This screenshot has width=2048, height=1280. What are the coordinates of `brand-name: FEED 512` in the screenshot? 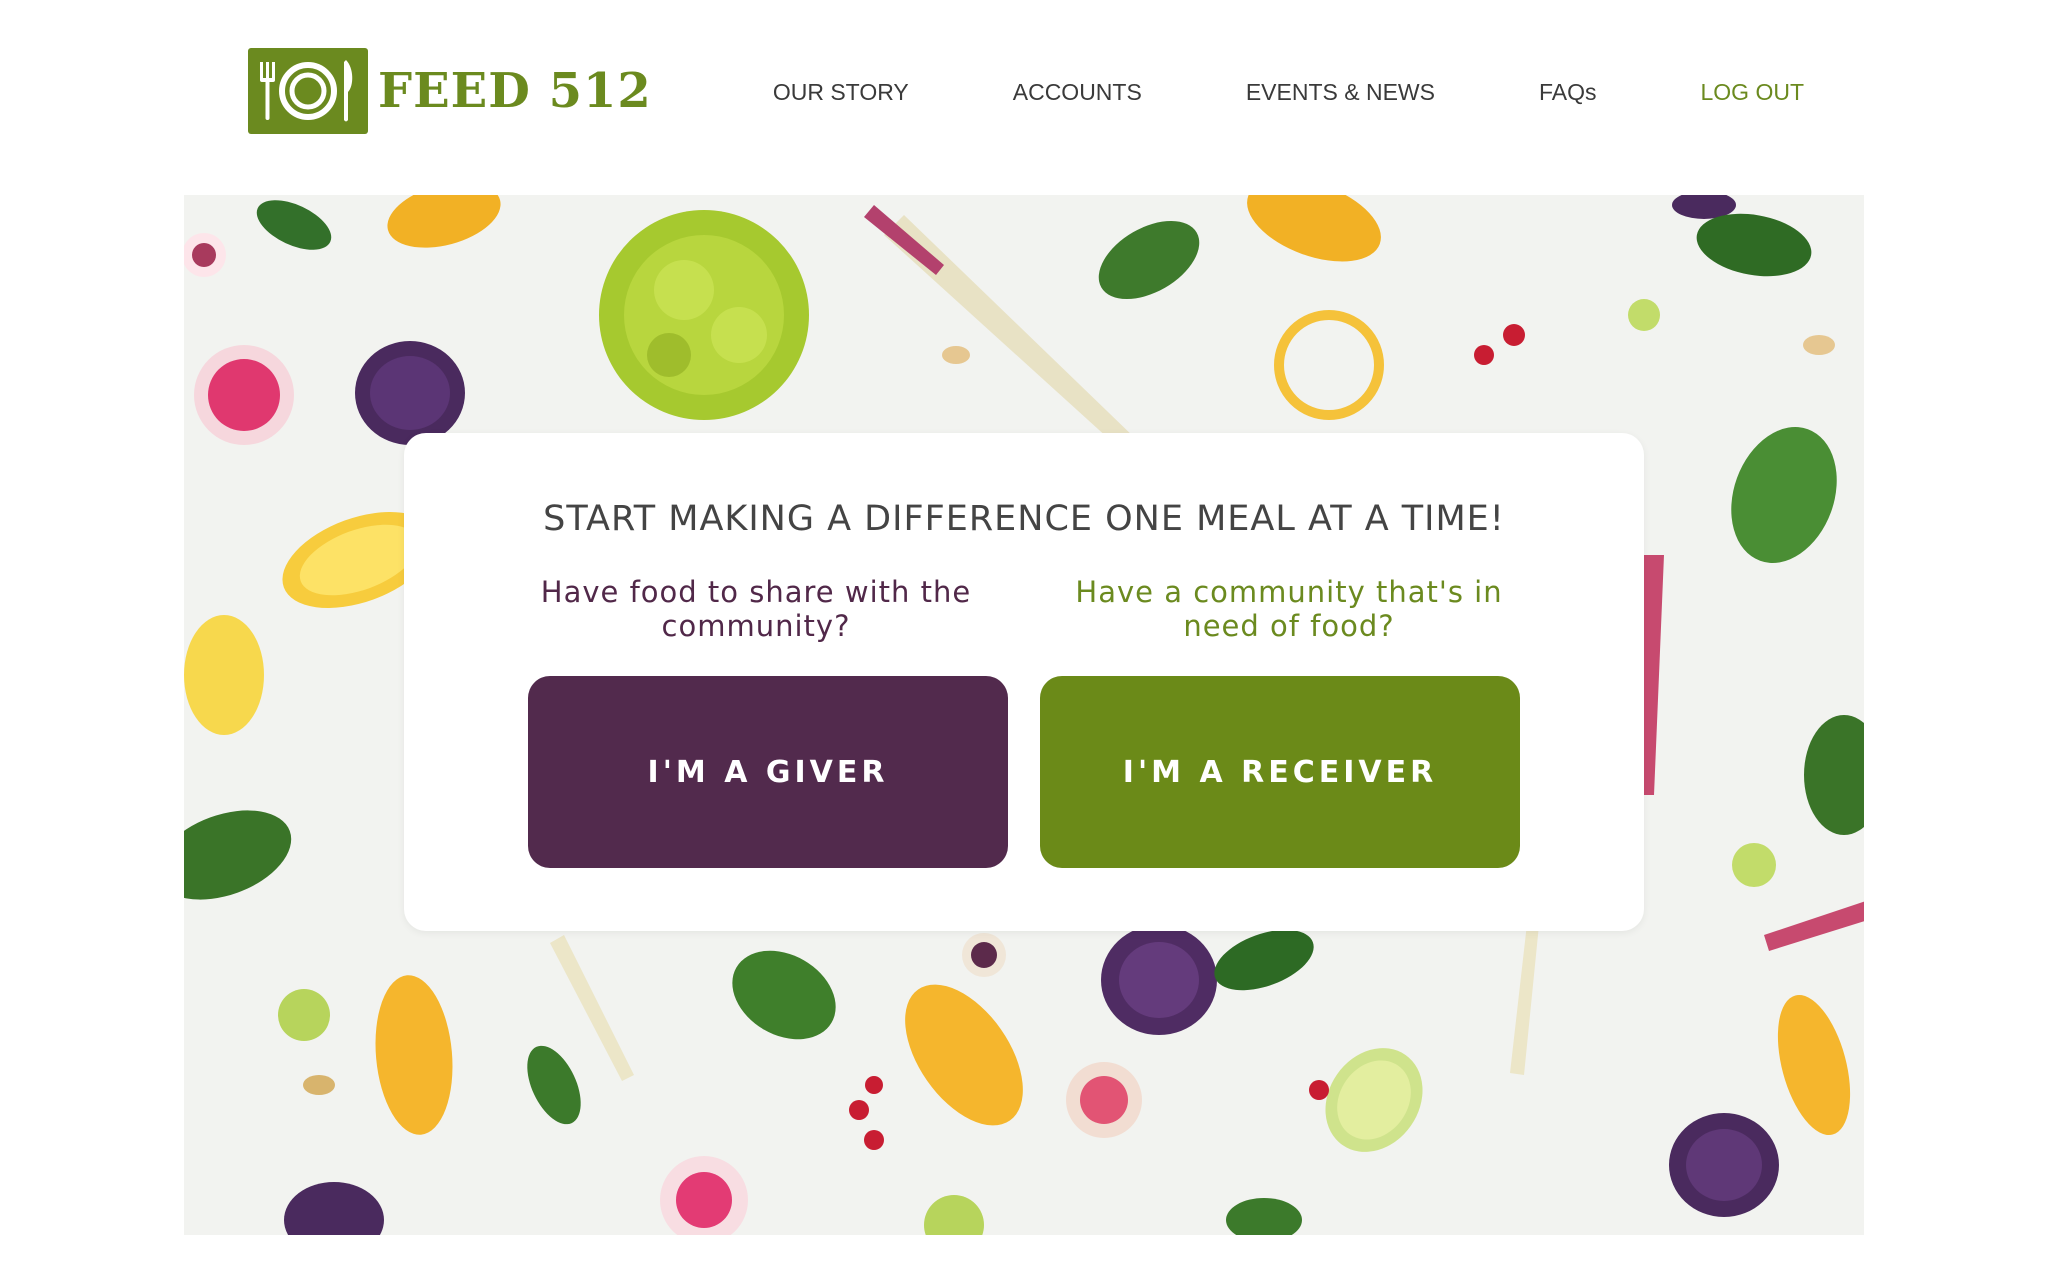 It's located at (515, 91).